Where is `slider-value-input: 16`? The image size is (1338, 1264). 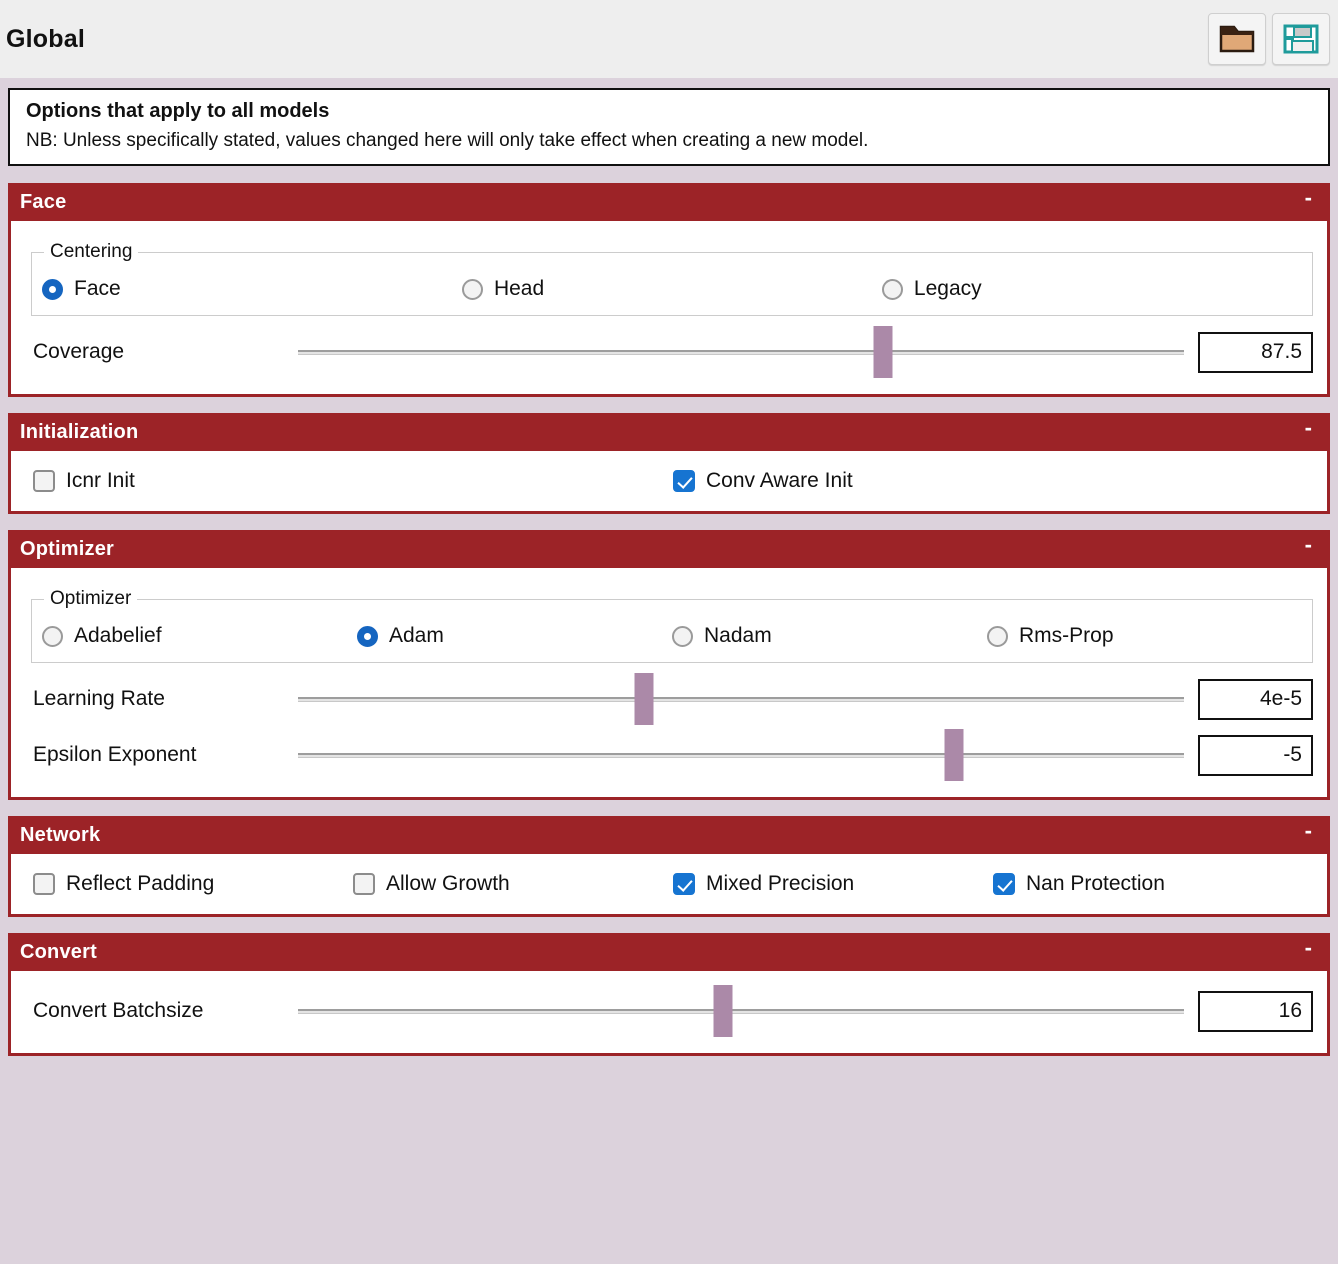 slider-value-input: 16 is located at coordinates (1255, 1011).